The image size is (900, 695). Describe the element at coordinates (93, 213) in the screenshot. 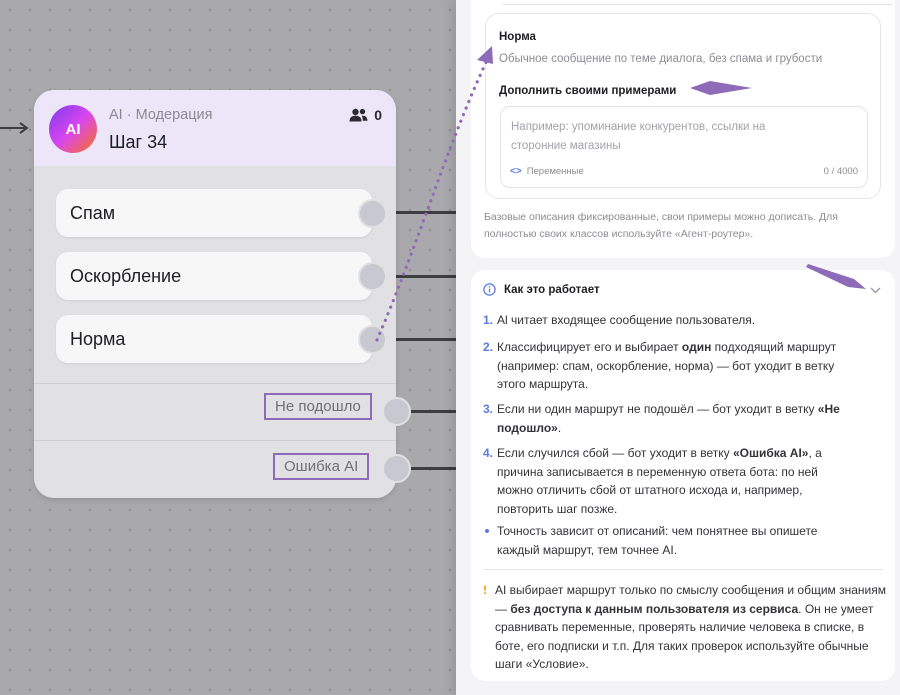

I see `route-label: Спам` at that location.